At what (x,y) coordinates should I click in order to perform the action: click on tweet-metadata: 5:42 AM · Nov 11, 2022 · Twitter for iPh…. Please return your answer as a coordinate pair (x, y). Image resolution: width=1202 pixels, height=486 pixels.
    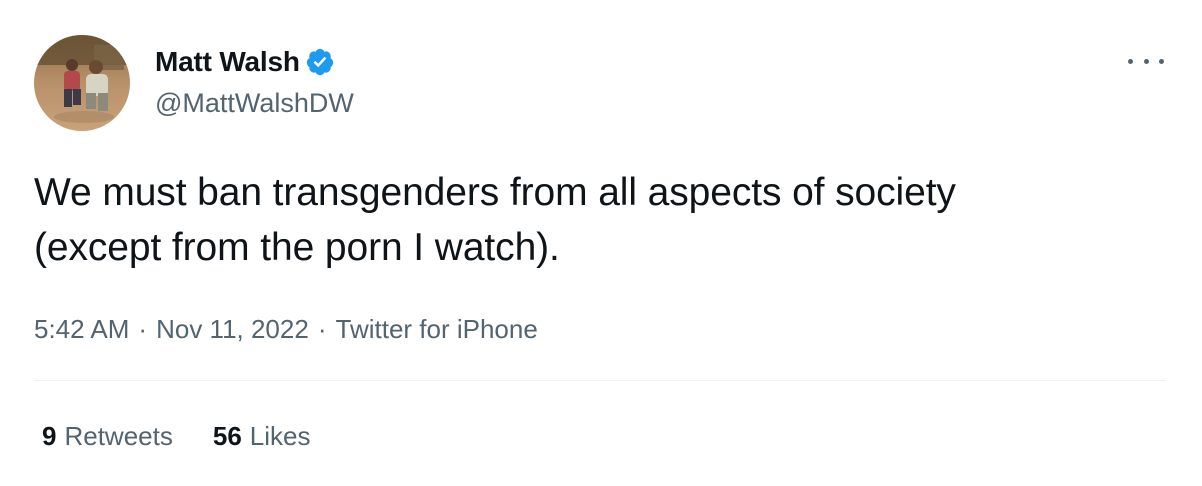
    Looking at the image, I should click on (286, 329).